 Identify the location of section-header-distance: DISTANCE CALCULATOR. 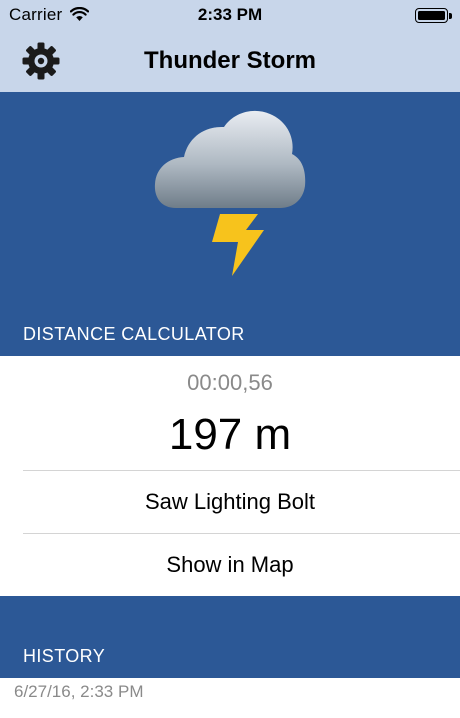
(134, 334).